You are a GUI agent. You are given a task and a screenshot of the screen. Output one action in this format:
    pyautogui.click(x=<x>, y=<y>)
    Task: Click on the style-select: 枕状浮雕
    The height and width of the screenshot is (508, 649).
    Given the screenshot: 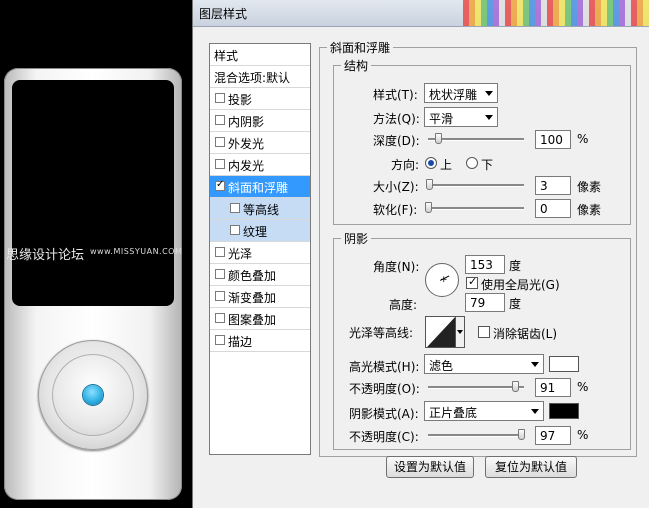 What is the action you would take?
    pyautogui.click(x=461, y=93)
    